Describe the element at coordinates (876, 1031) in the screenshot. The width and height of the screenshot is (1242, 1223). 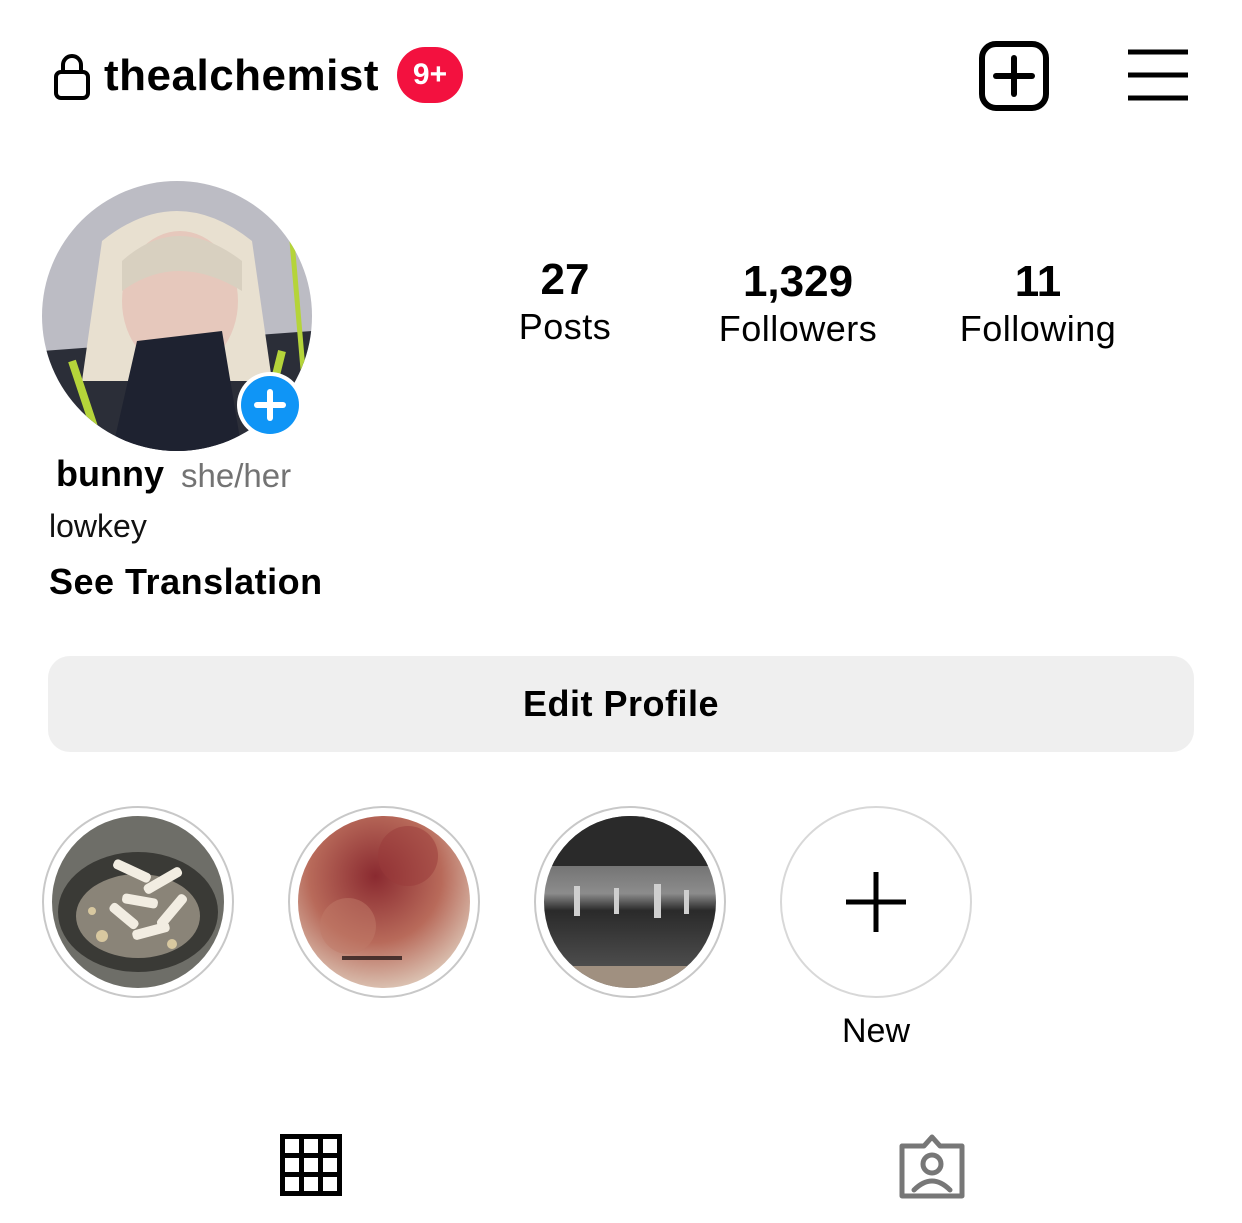
I see `new-highlight-label: New` at that location.